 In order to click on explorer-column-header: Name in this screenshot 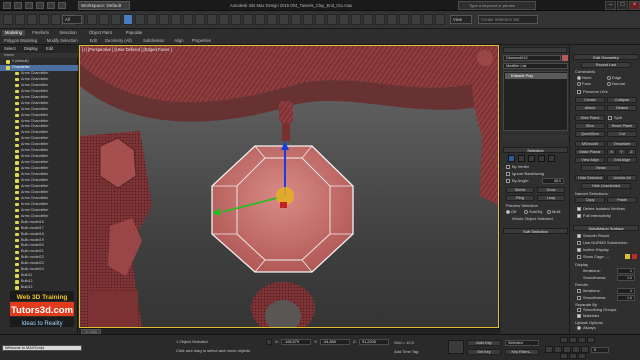, I will do `click(39, 55)`.